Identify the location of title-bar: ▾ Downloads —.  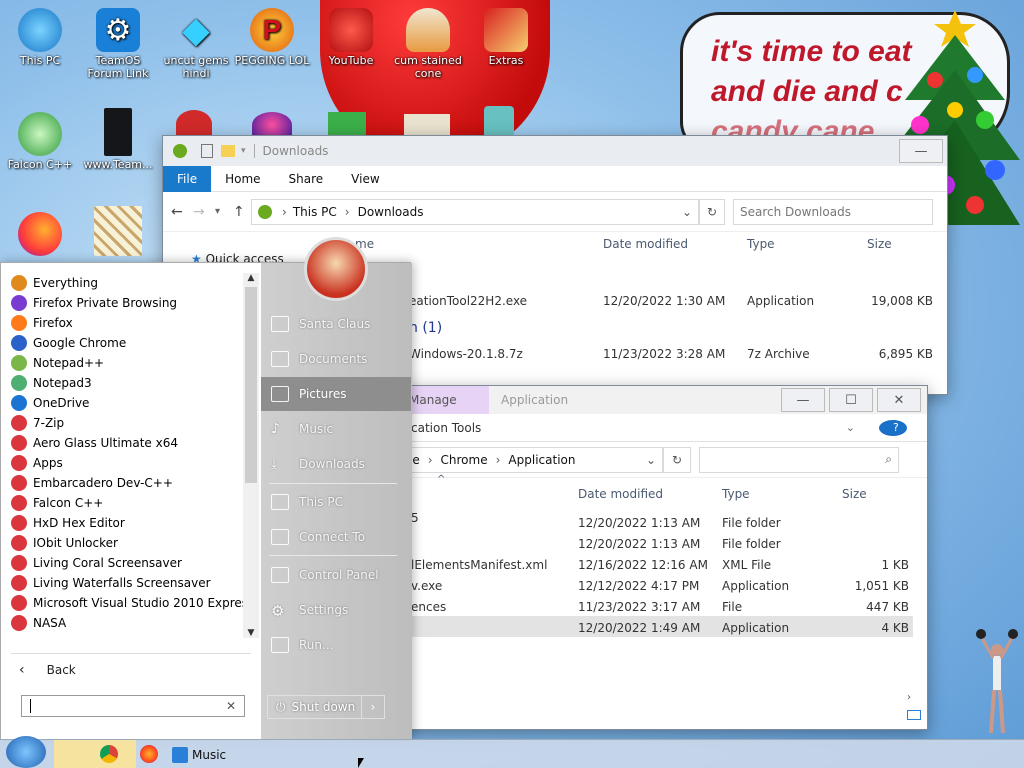
(555, 151).